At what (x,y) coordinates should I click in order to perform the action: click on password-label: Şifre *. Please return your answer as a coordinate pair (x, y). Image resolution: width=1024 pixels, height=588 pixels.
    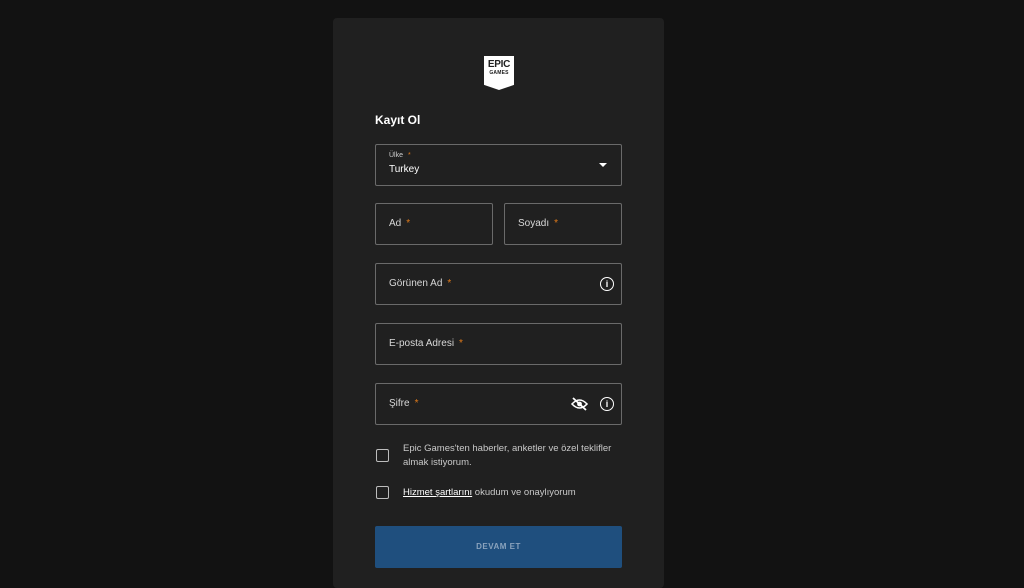
    Looking at the image, I should click on (404, 403).